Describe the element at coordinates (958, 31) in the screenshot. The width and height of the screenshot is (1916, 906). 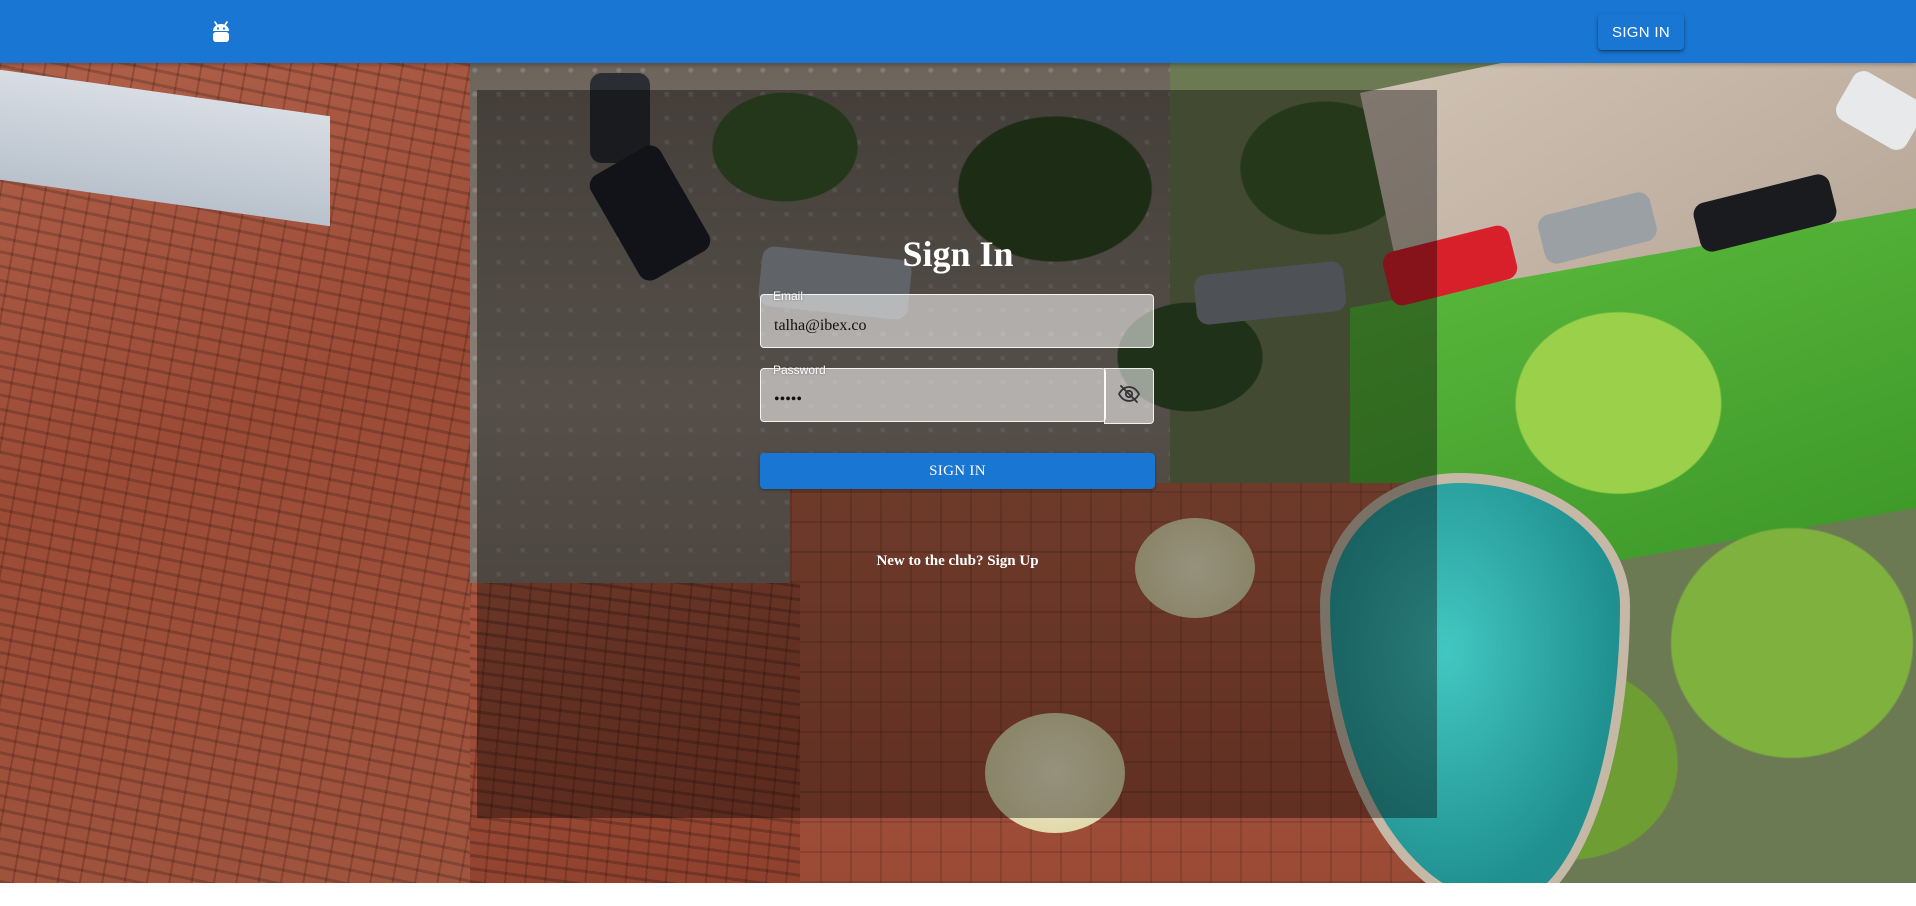
I see `top-app-bar: SIGN IN` at that location.